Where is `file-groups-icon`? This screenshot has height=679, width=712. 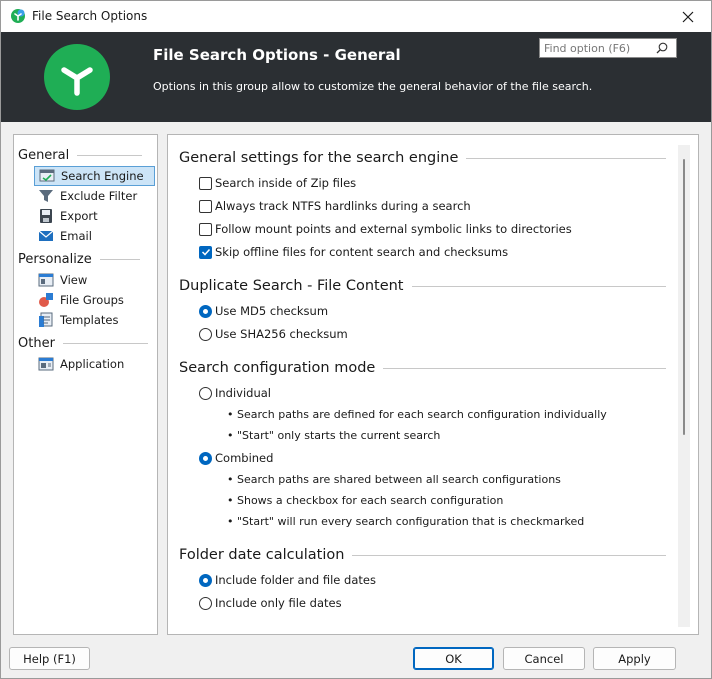 file-groups-icon is located at coordinates (46, 300).